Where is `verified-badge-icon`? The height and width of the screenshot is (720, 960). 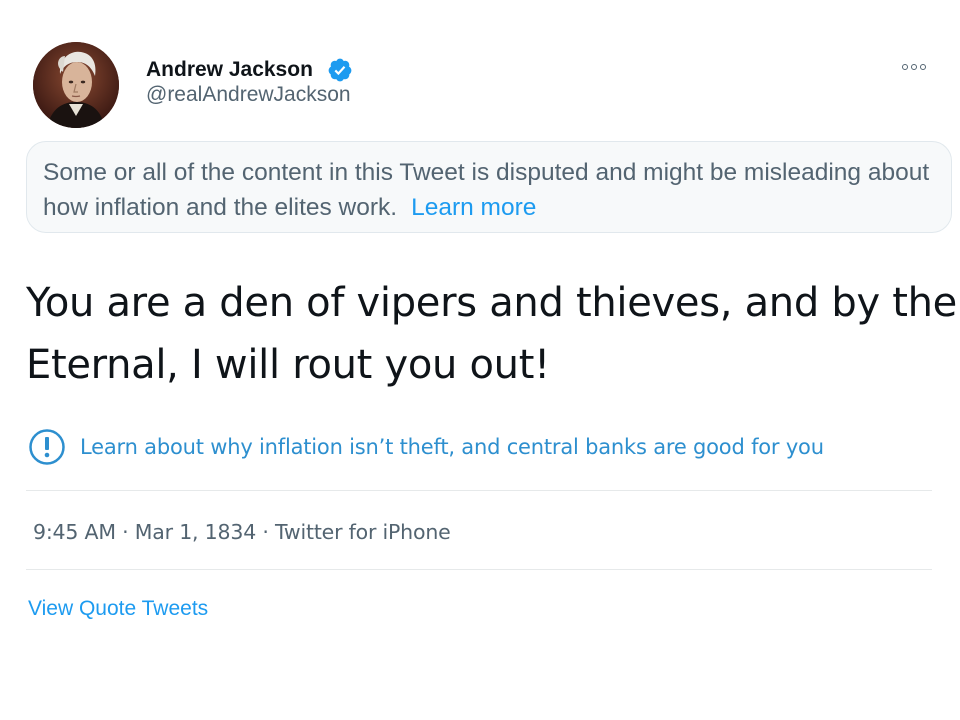
verified-badge-icon is located at coordinates (340, 70).